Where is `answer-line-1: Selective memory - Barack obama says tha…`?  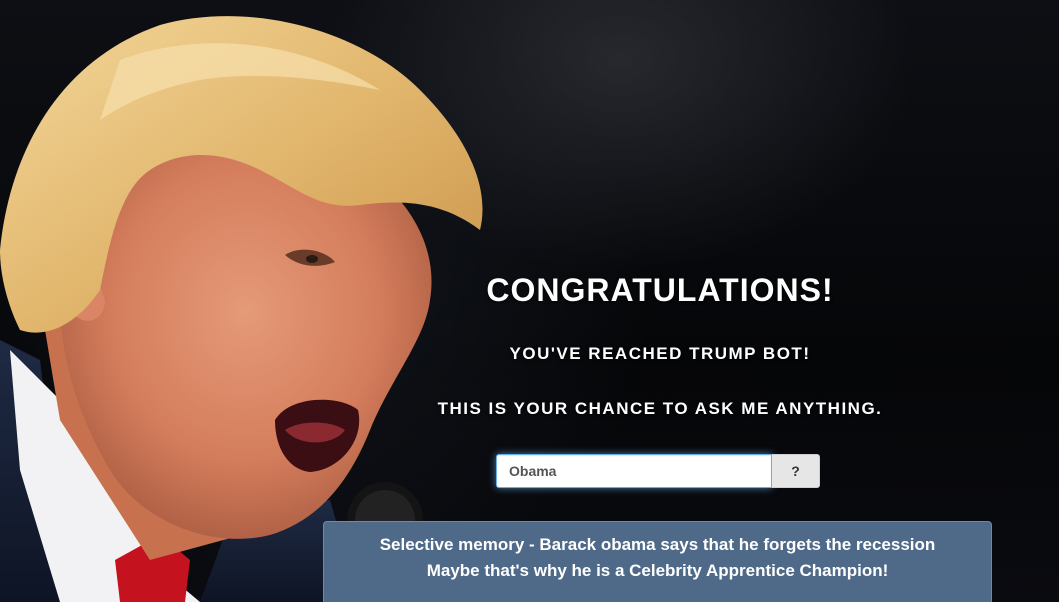
answer-line-1: Selective memory - Barack obama says tha… is located at coordinates (657, 544).